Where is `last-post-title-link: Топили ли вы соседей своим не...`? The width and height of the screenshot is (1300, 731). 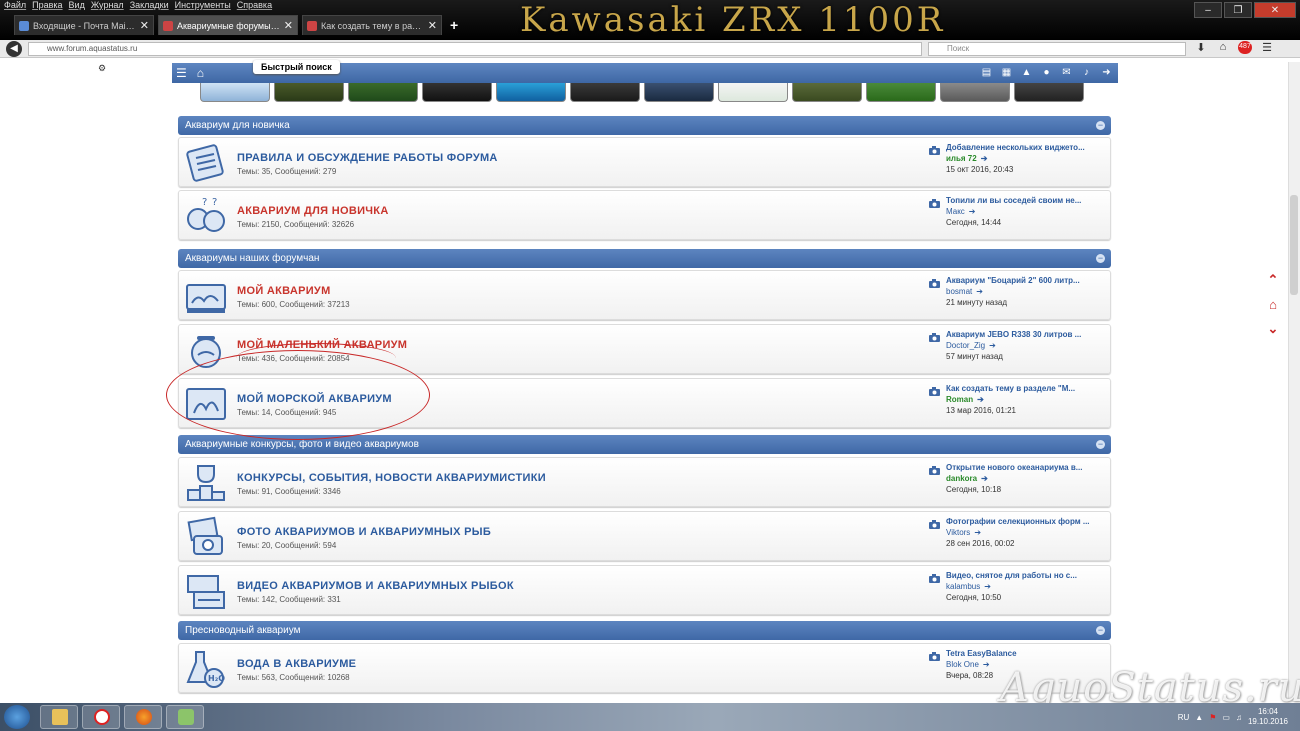 last-post-title-link: Топили ли вы соседей своим не... is located at coordinates (1027, 200).